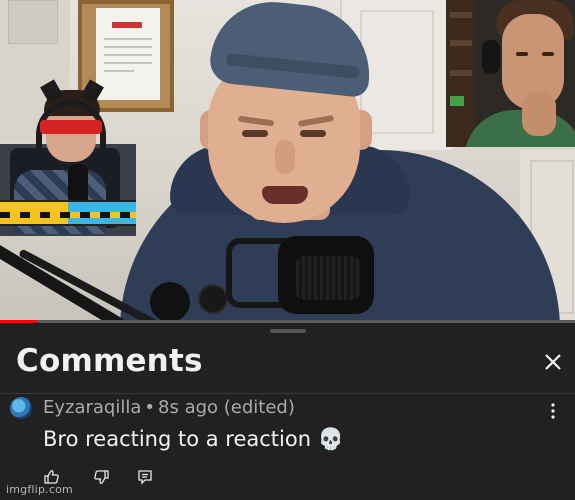 The image size is (575, 500). What do you see at coordinates (70, 157) in the screenshot?
I see `streamer-overlay` at bounding box center [70, 157].